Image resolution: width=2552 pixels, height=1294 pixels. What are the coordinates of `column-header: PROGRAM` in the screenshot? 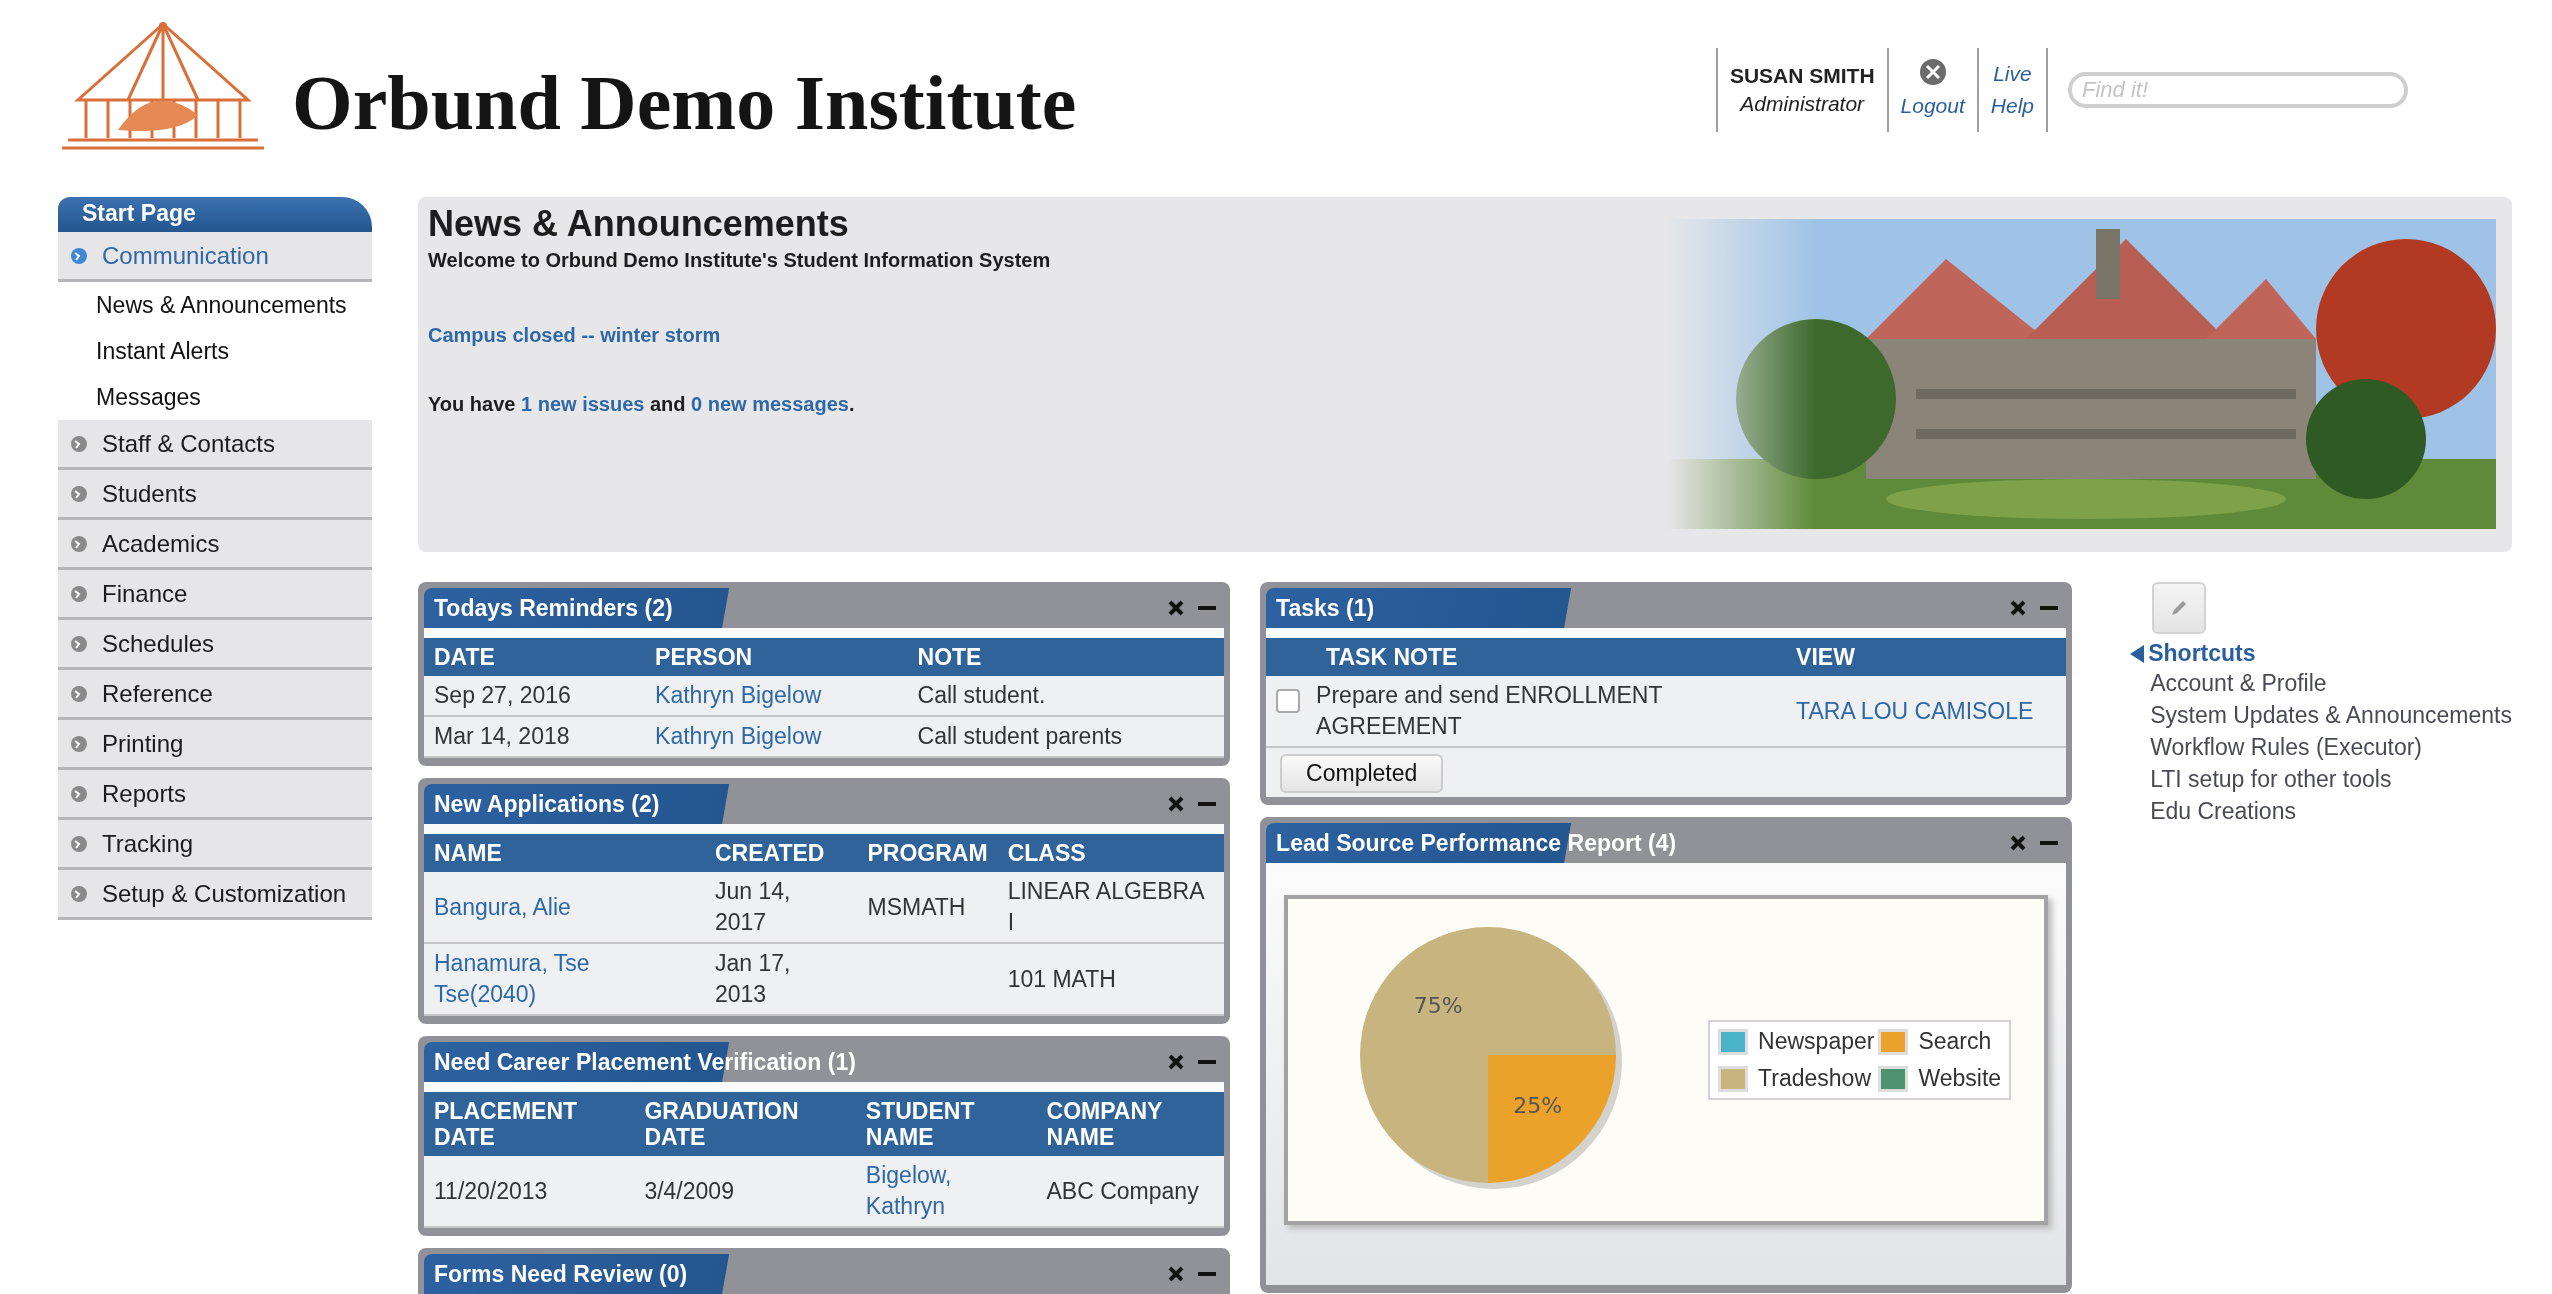 It's located at (927, 853).